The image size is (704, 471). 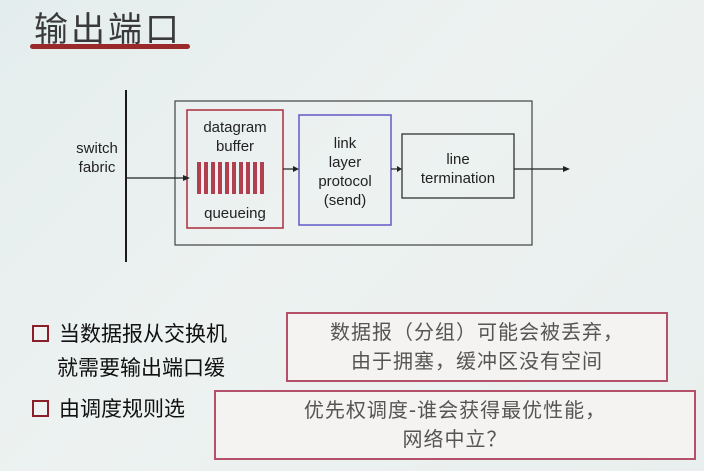 What do you see at coordinates (97, 158) in the screenshot?
I see `switch-fabric-label: switch fabric` at bounding box center [97, 158].